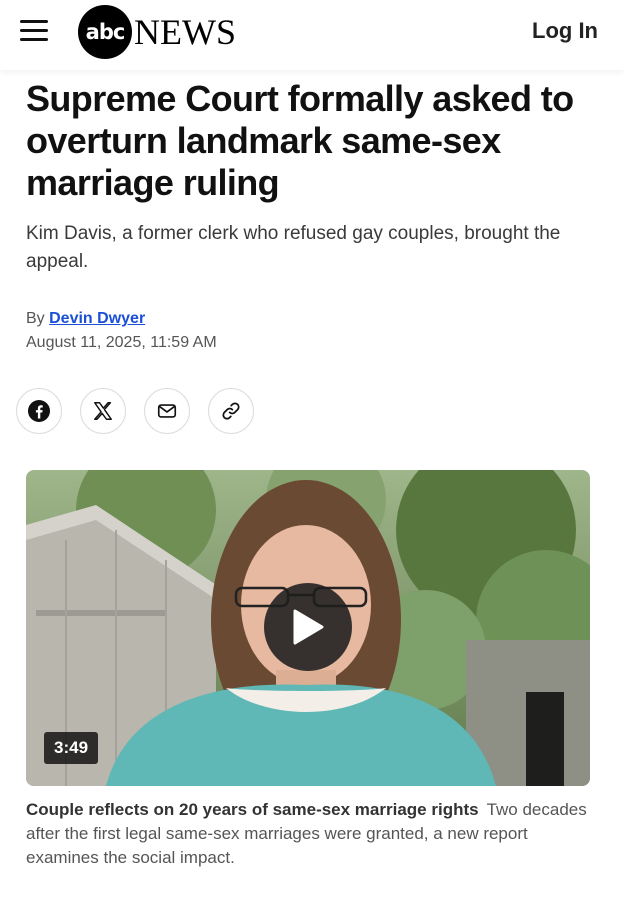 The width and height of the screenshot is (624, 900). Describe the element at coordinates (121, 342) in the screenshot. I see `publish-date: August 11, 2025, 11:59 AM` at that location.